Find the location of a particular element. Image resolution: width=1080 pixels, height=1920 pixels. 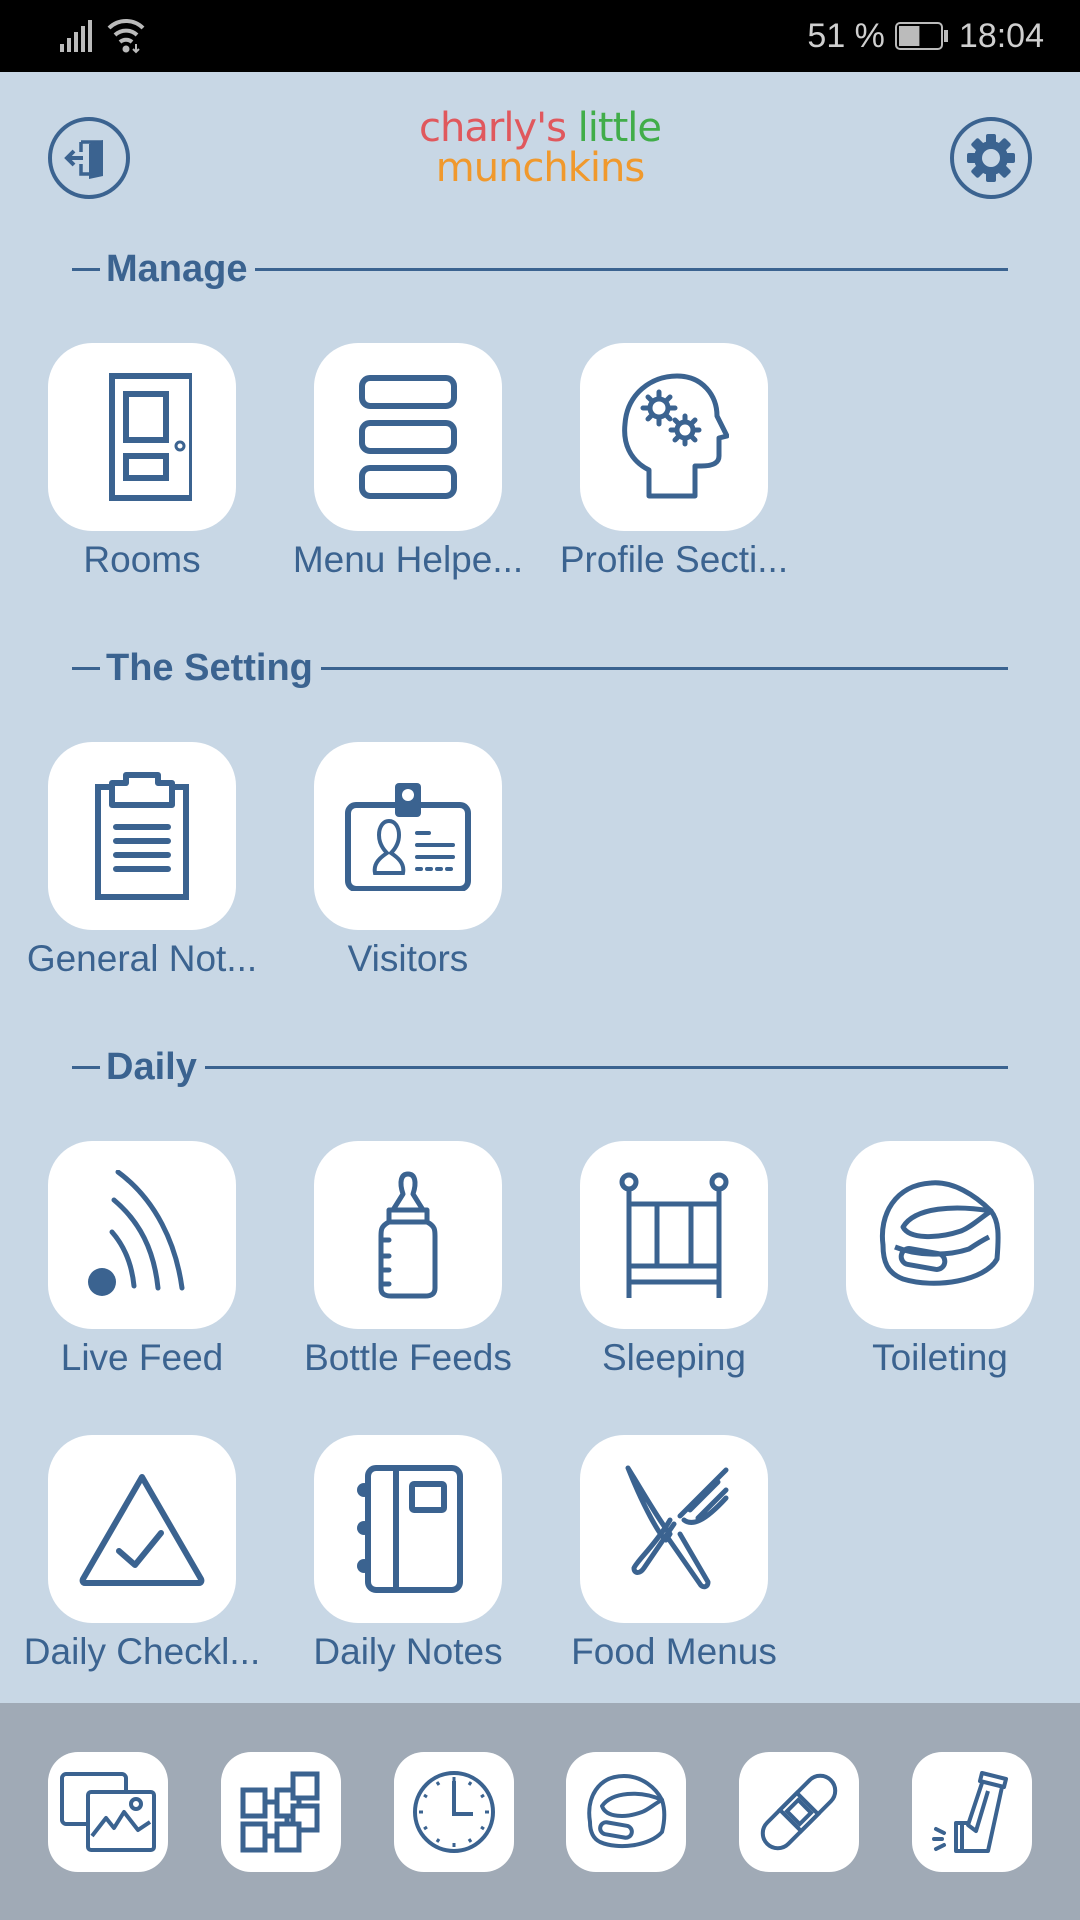

app-logo: charly's little munchkins is located at coordinates (540, 148).